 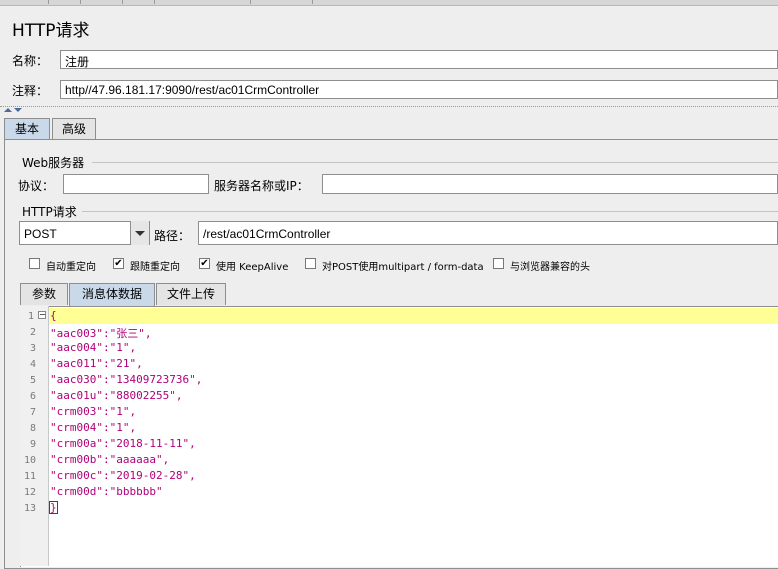 I want to click on code-line: "crm004":"1",, so click(x=93, y=427).